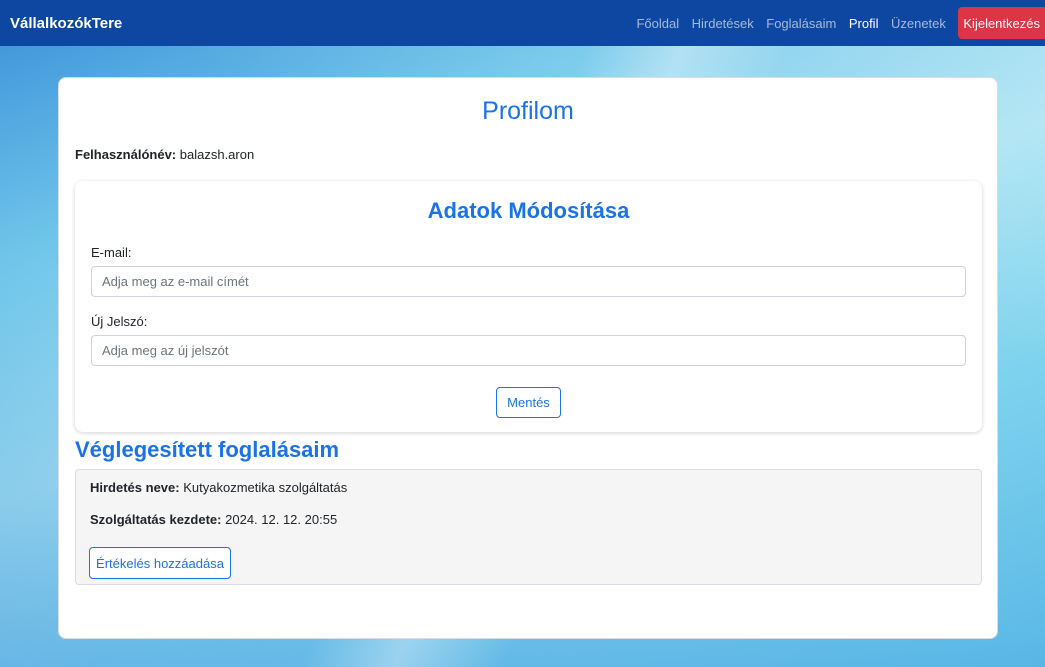 The height and width of the screenshot is (667, 1045). I want to click on bookings-title: Véglegesített foglalásaim, so click(207, 449).